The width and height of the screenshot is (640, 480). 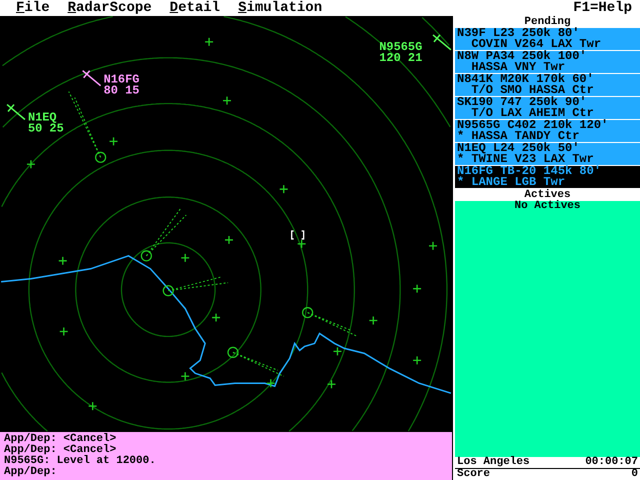 What do you see at coordinates (473, 474) in the screenshot?
I see `score-label: Score` at bounding box center [473, 474].